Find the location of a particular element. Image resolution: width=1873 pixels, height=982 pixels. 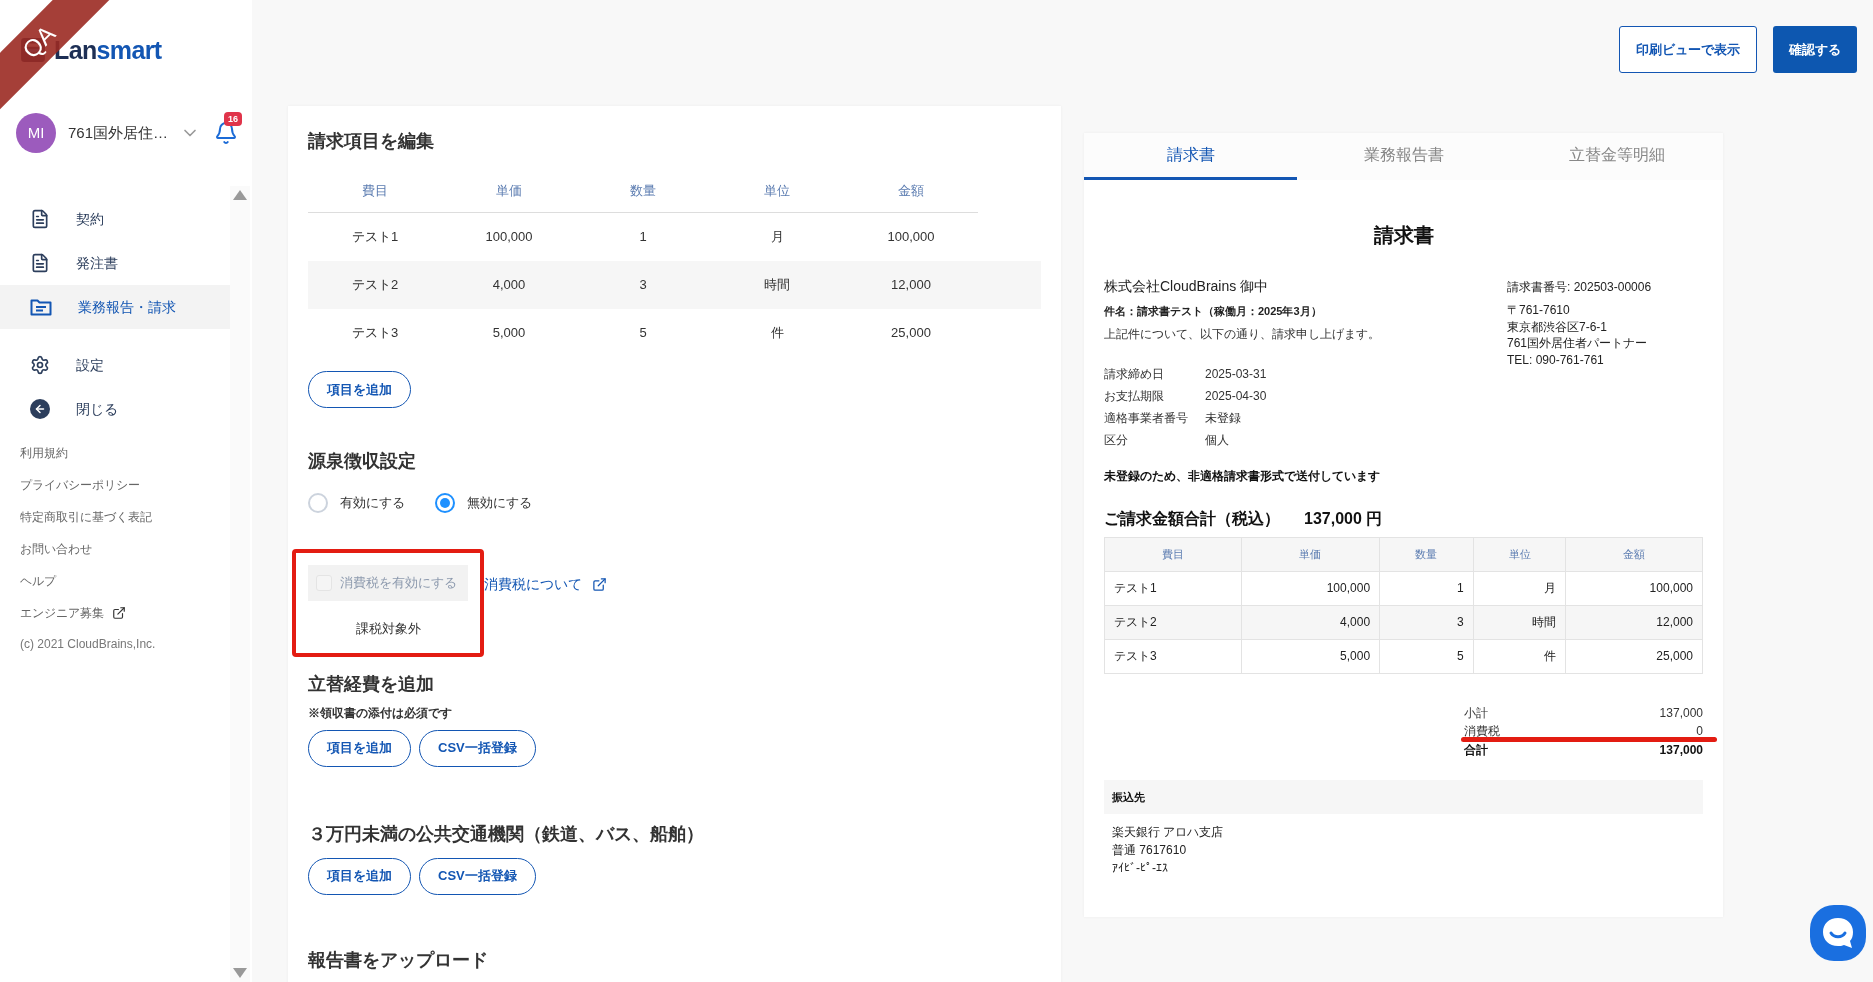

bank-header: 振込先 is located at coordinates (1403, 797).